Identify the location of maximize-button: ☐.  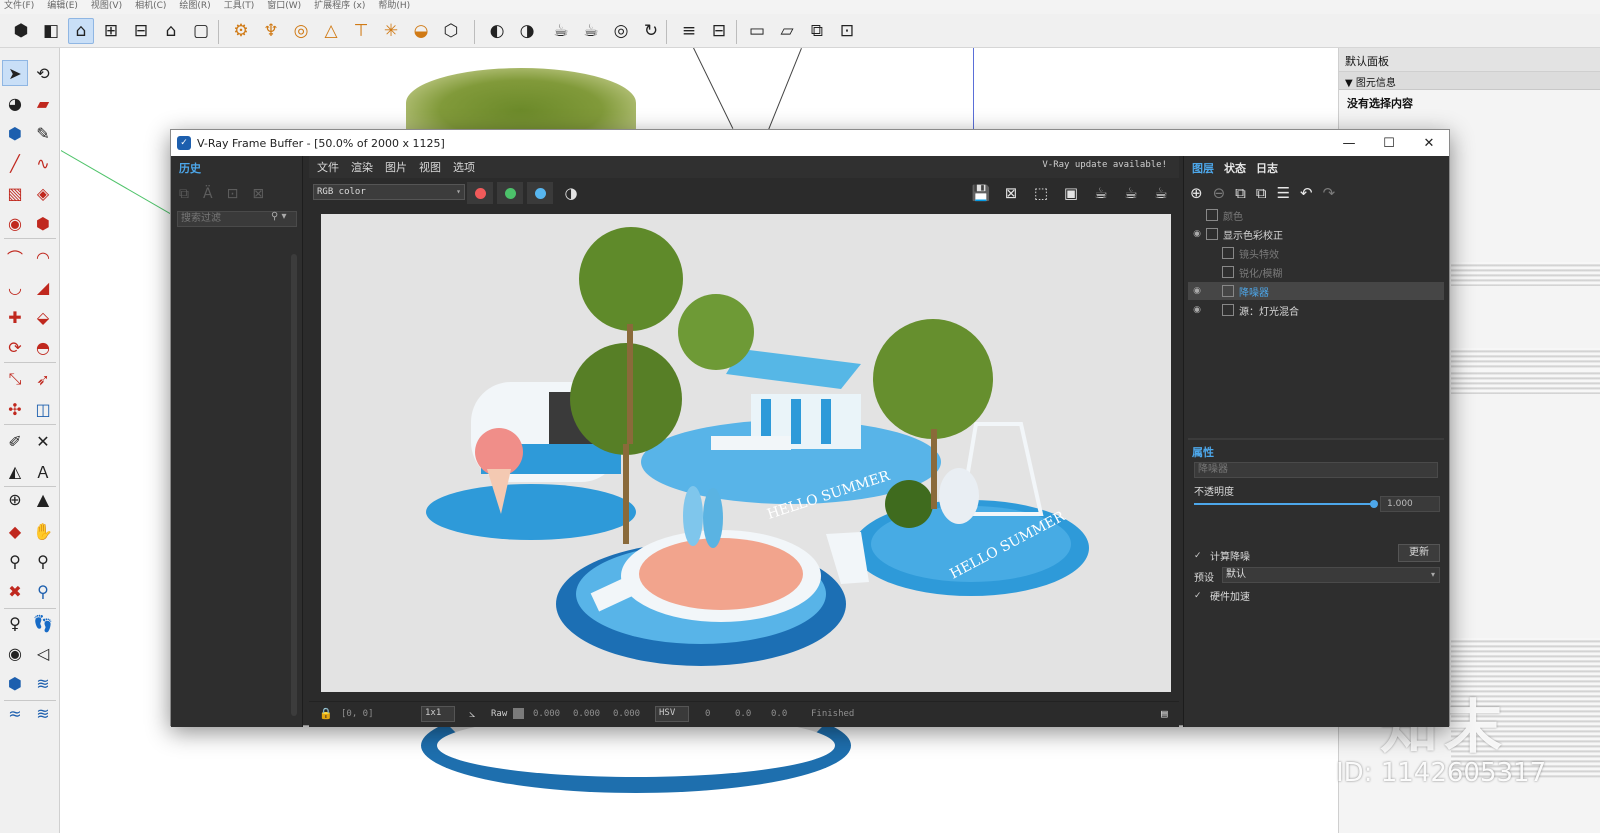
(1389, 143).